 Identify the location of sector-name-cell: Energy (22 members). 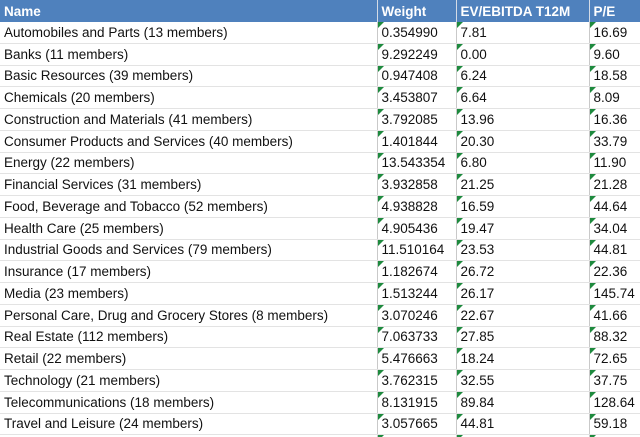
(189, 163).